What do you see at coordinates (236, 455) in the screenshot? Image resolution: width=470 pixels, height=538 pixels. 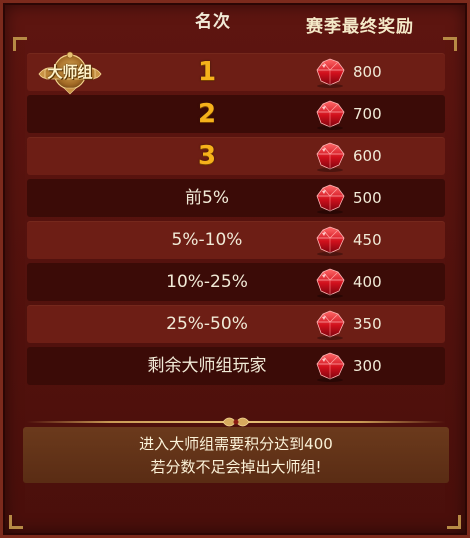 I see `notice-box: 进入大师组需要积分达到400 若分数不足会掉出大师组!` at bounding box center [236, 455].